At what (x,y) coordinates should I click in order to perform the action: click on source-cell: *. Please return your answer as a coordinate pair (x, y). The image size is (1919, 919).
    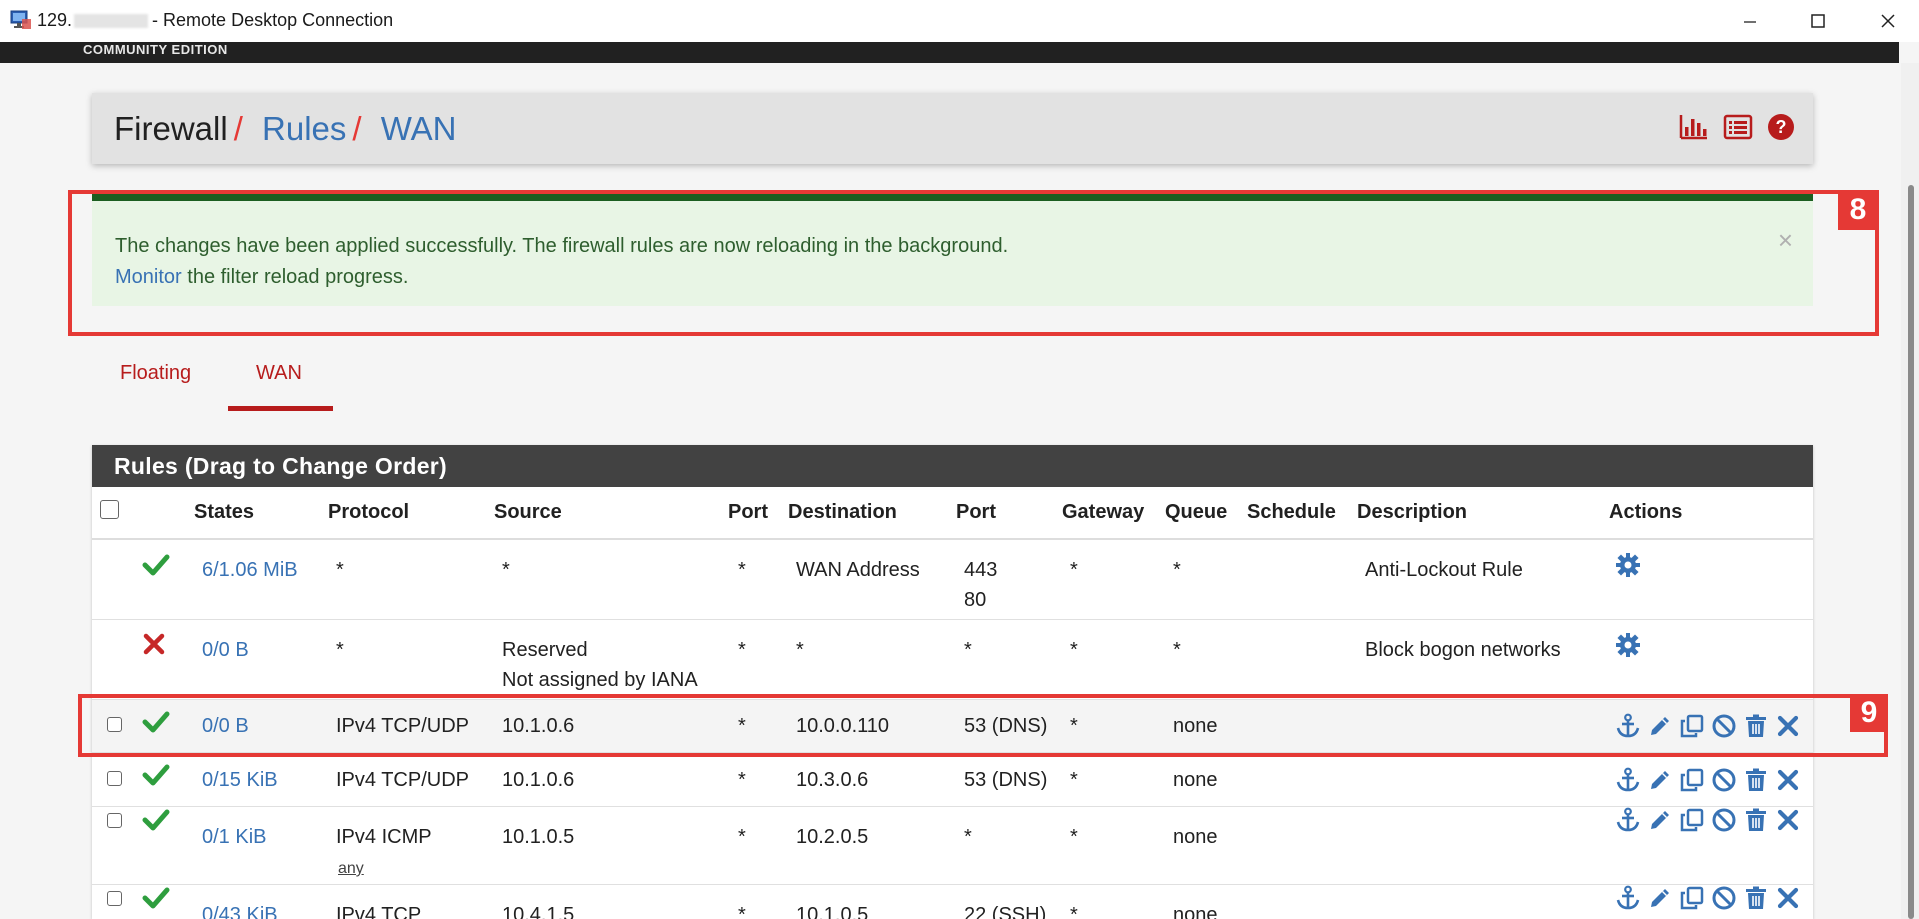
    Looking at the image, I should click on (506, 570).